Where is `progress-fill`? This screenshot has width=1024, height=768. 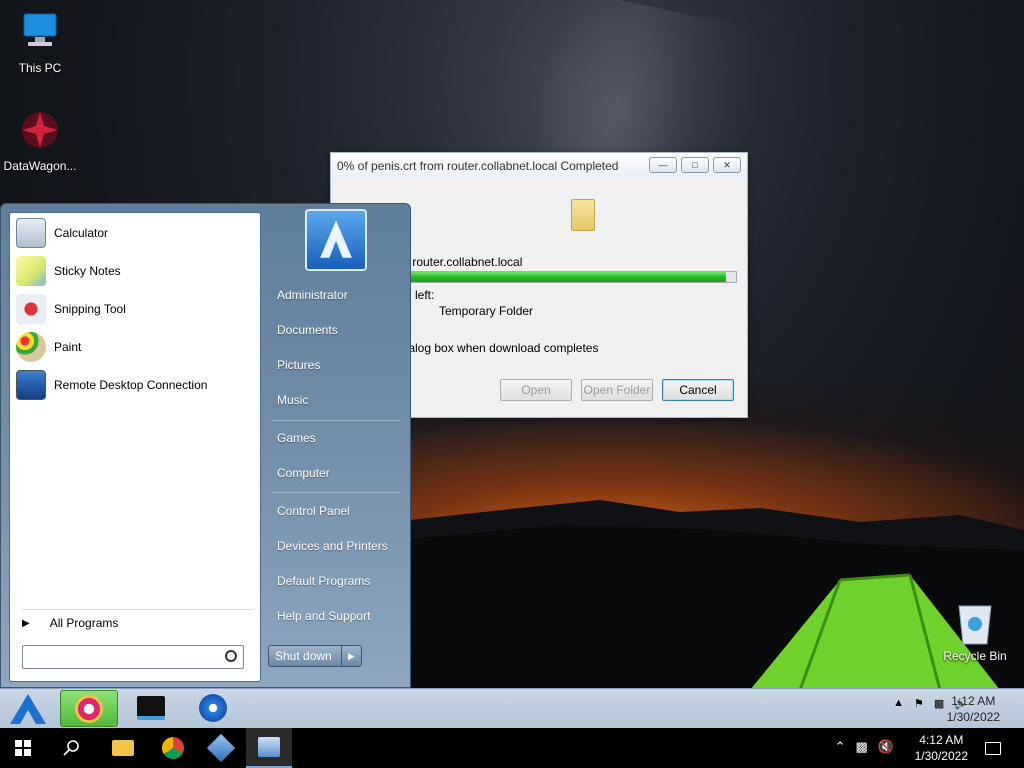 progress-fill is located at coordinates (568, 277).